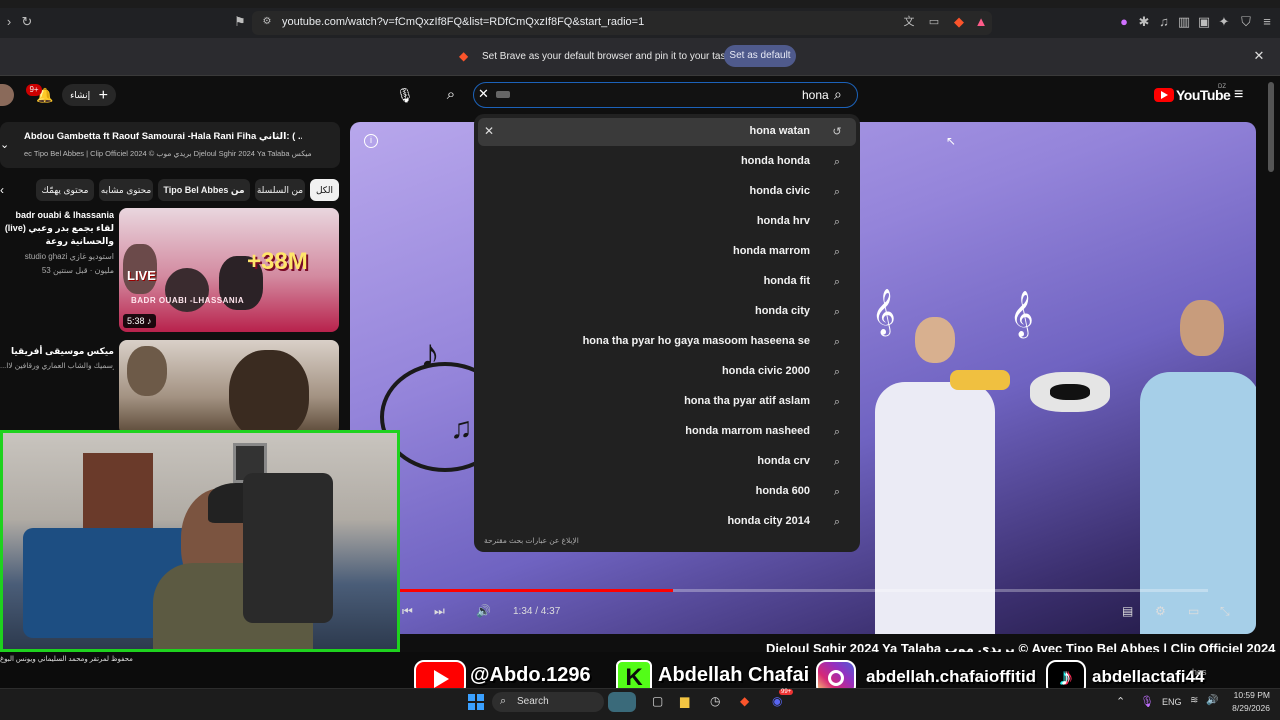  Describe the element at coordinates (934, 22) in the screenshot. I see `cast-icon: ▭` at that location.